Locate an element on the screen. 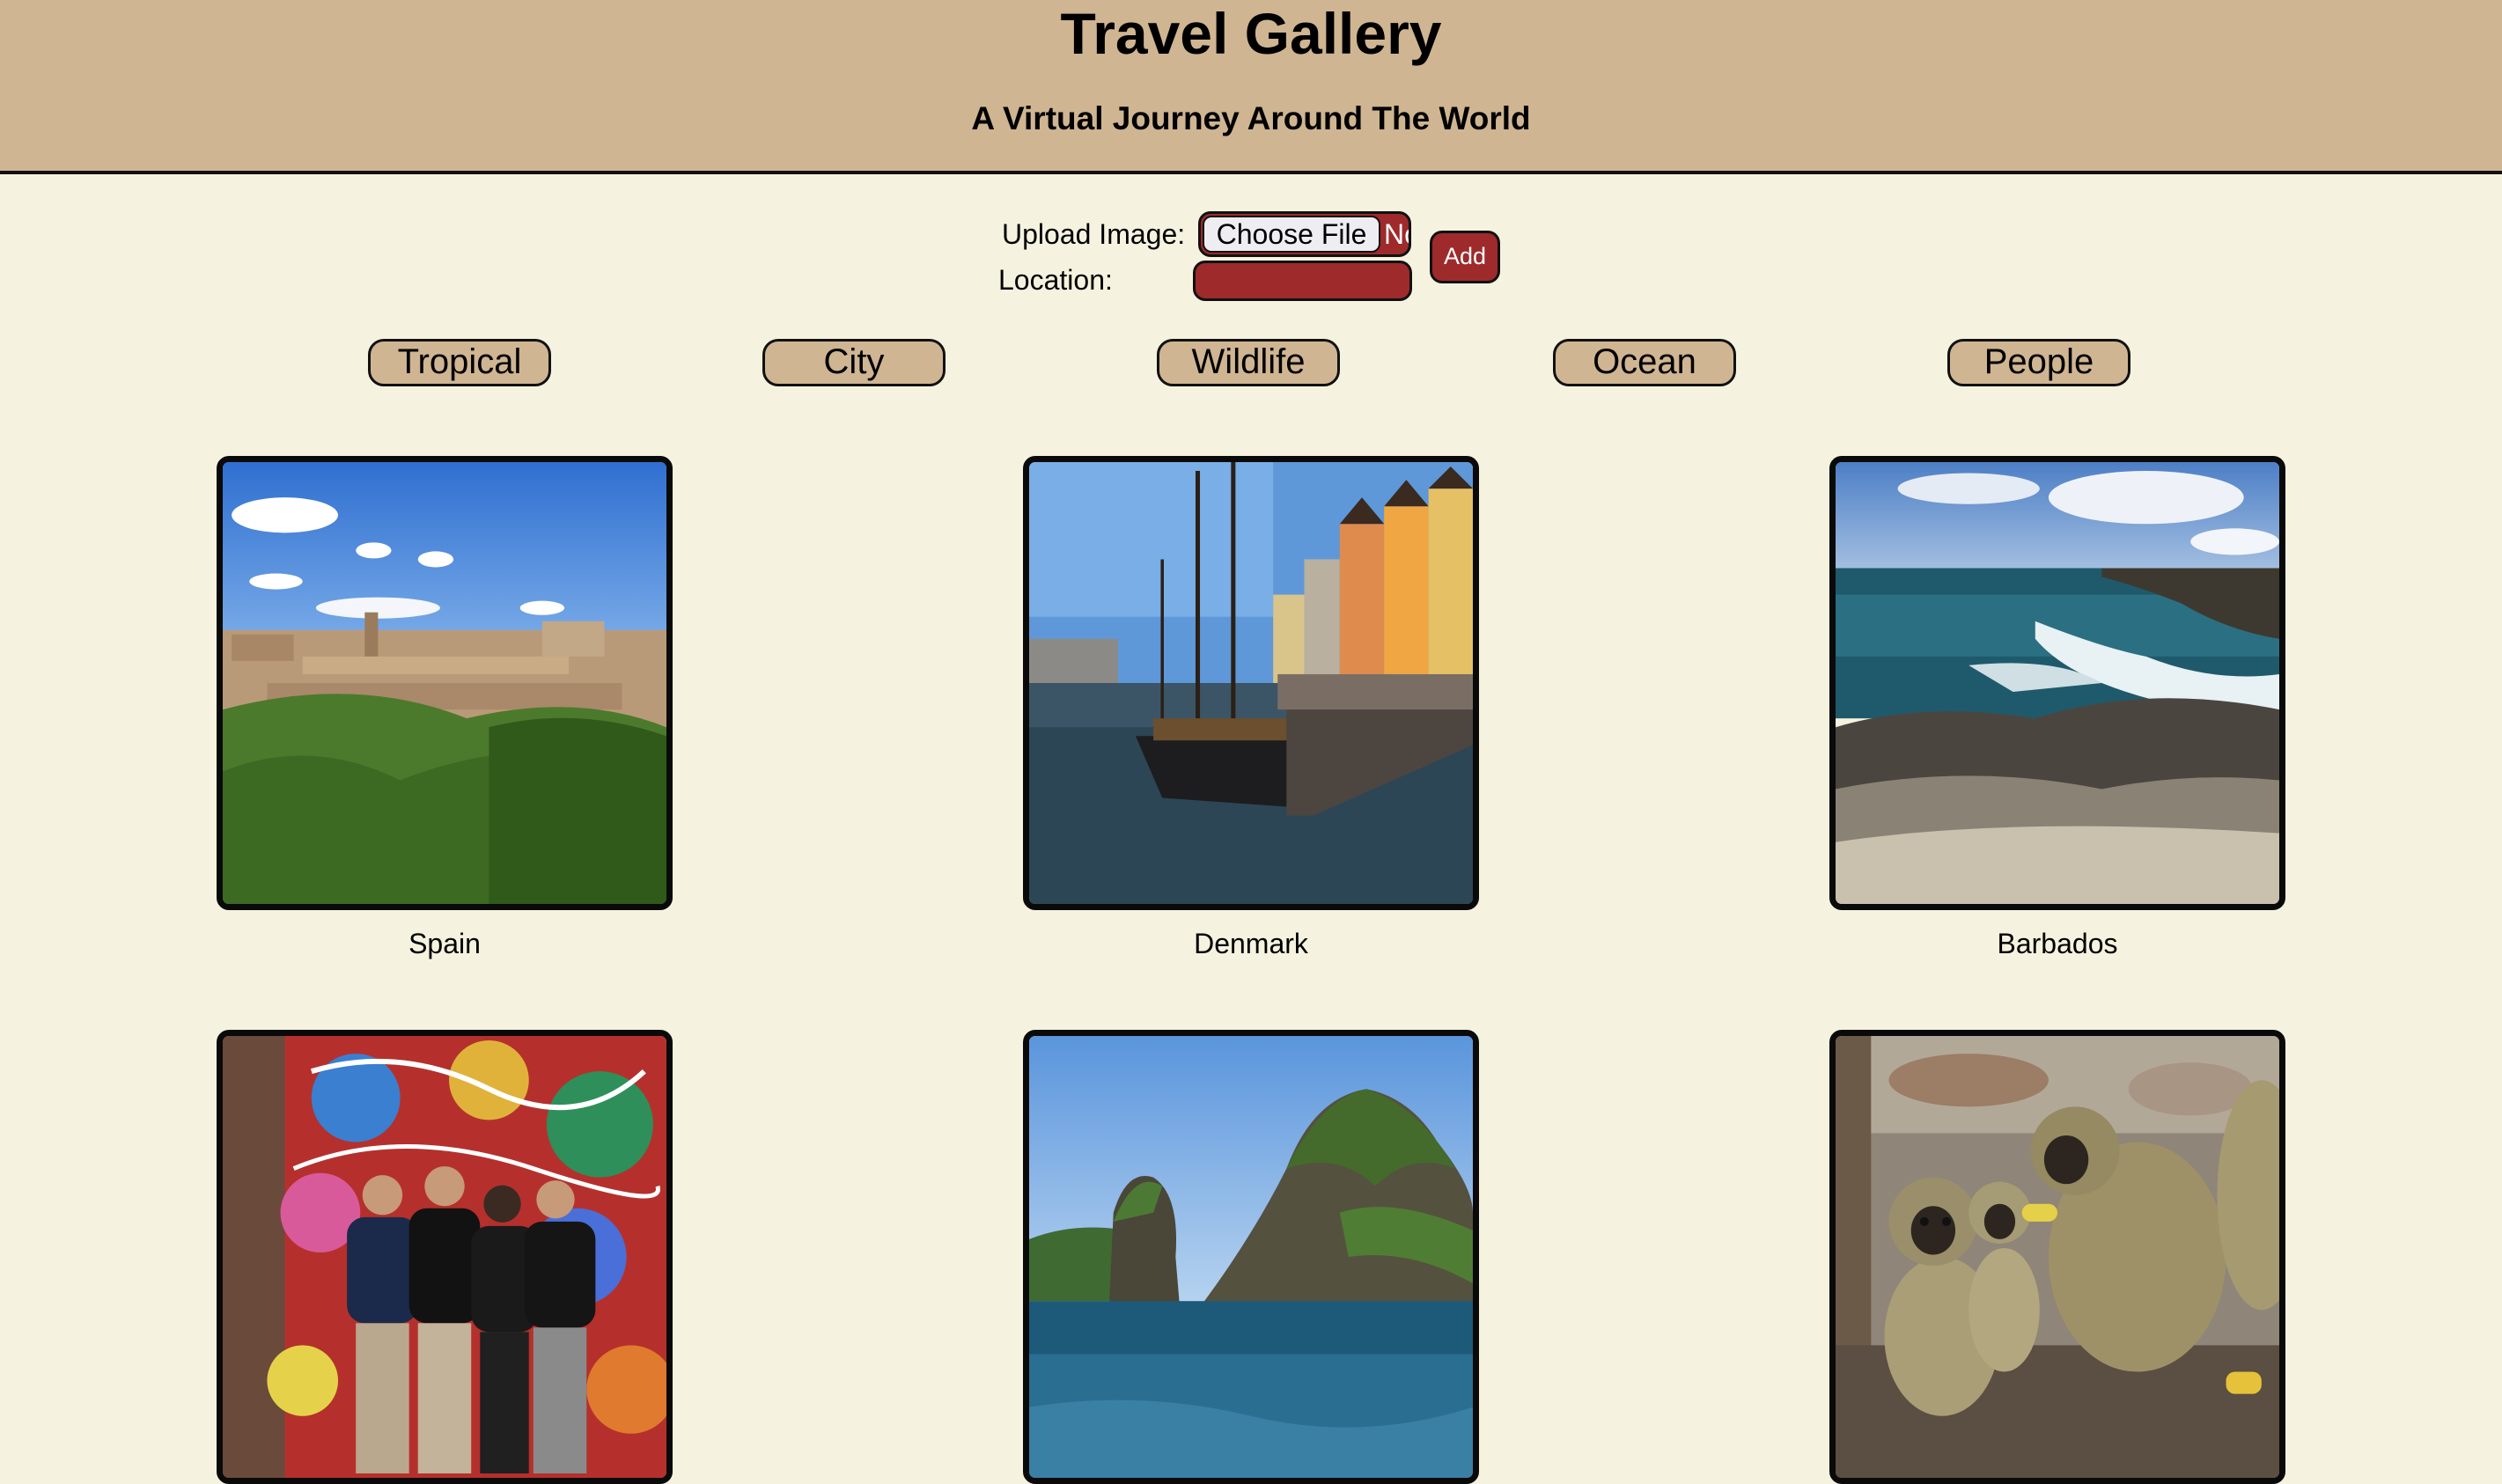 The width and height of the screenshot is (2502, 1484). add-button: Add is located at coordinates (1465, 257).